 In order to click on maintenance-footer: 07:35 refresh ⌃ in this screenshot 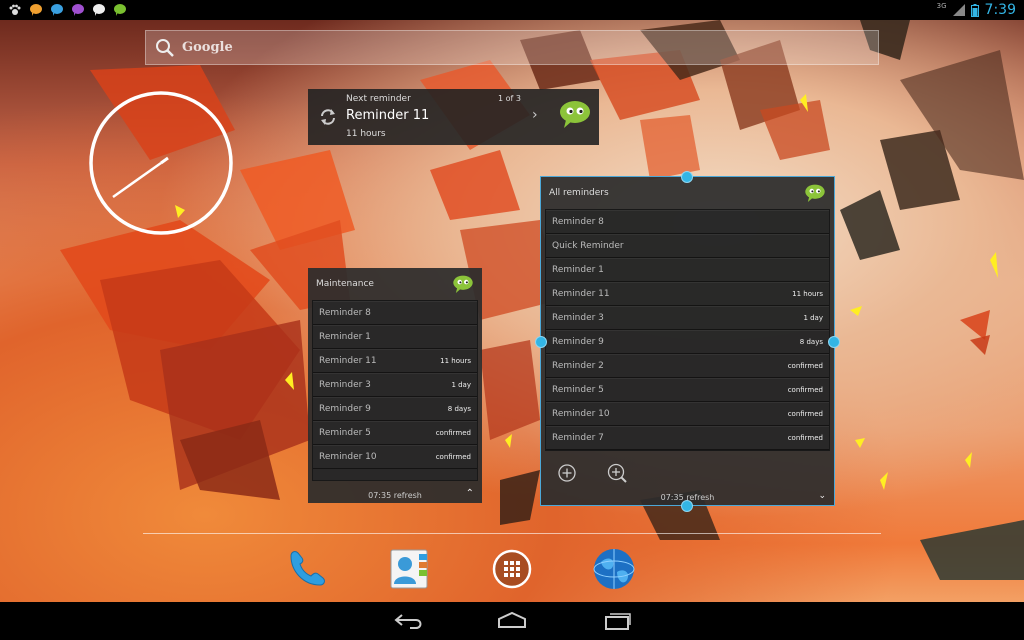, I will do `click(395, 495)`.